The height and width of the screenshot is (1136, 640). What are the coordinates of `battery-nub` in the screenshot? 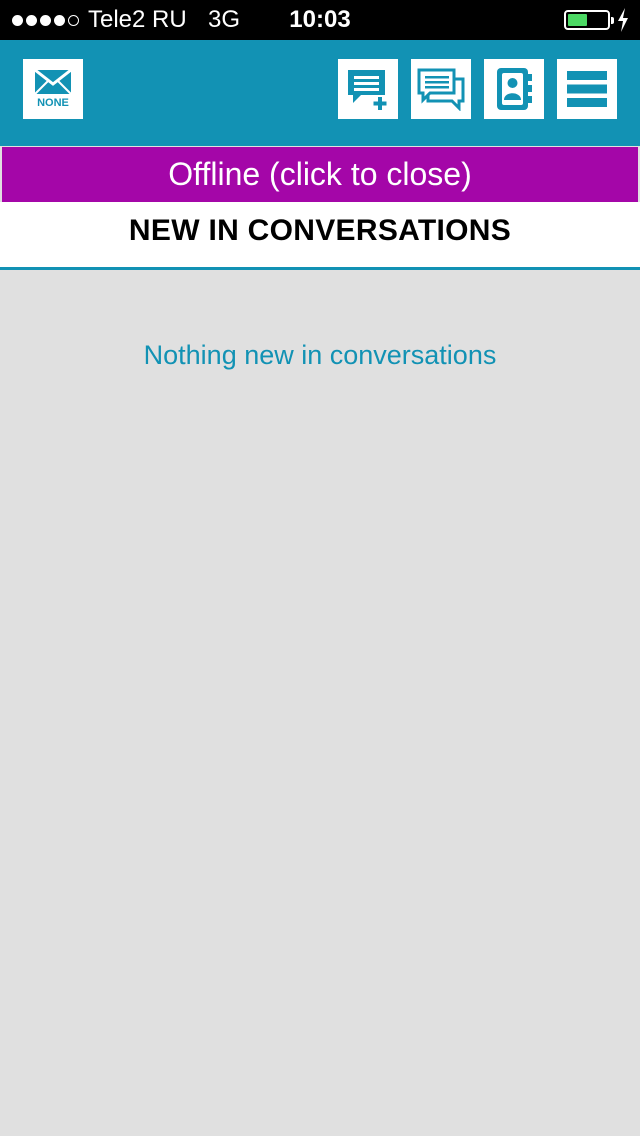 It's located at (612, 20).